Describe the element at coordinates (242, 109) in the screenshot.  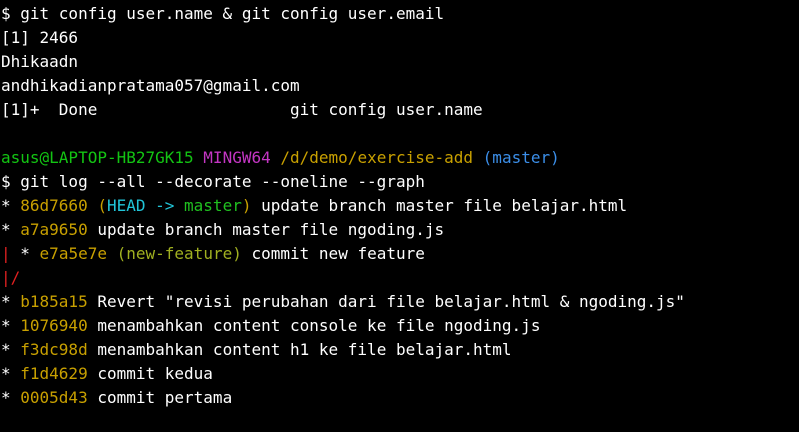
I see `job-done-line: [1]+ Done git config user.name` at that location.